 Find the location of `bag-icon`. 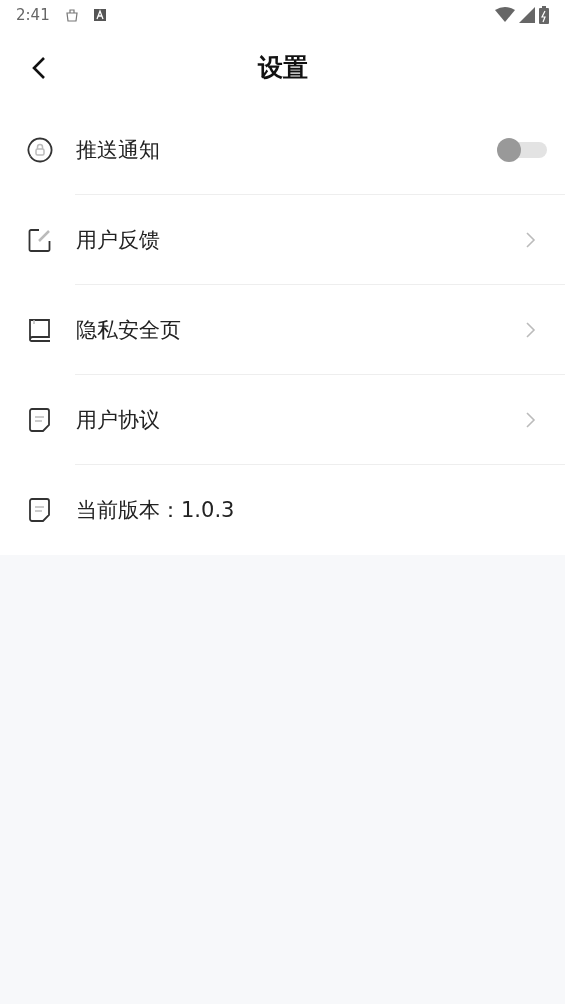

bag-icon is located at coordinates (71, 15).